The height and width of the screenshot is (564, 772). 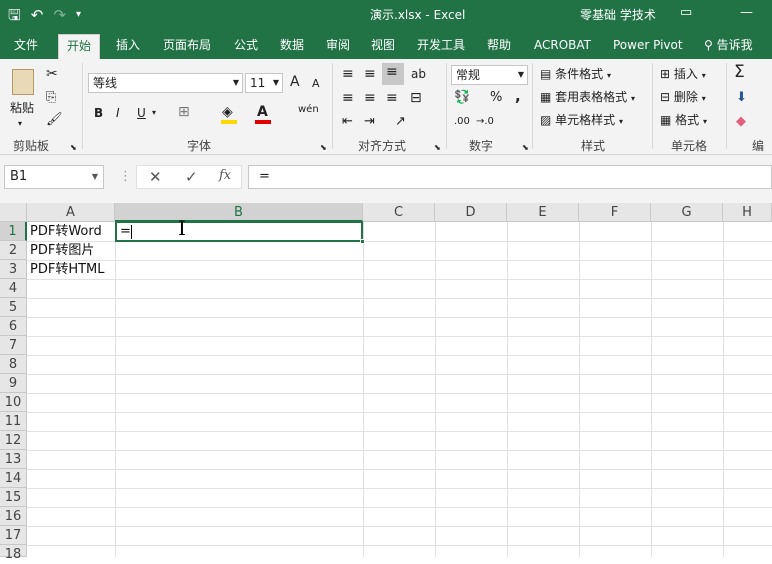 I want to click on format-painter-icon: 🖌, so click(x=54, y=120).